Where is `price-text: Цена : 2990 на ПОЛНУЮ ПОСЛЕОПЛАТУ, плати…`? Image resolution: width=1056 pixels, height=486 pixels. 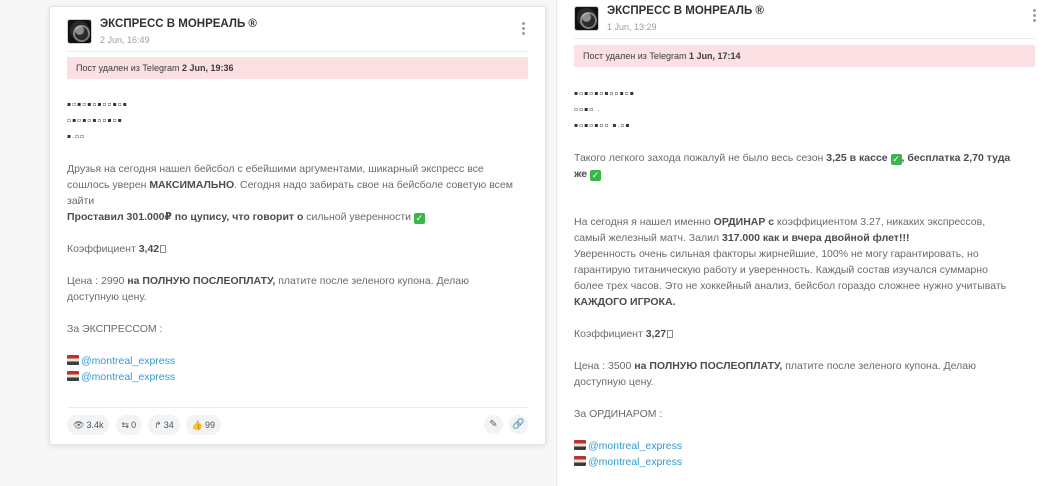
price-text: Цена : 2990 на ПОЛНУЮ ПОСЛЕОПЛАТУ, плати… is located at coordinates (268, 289).